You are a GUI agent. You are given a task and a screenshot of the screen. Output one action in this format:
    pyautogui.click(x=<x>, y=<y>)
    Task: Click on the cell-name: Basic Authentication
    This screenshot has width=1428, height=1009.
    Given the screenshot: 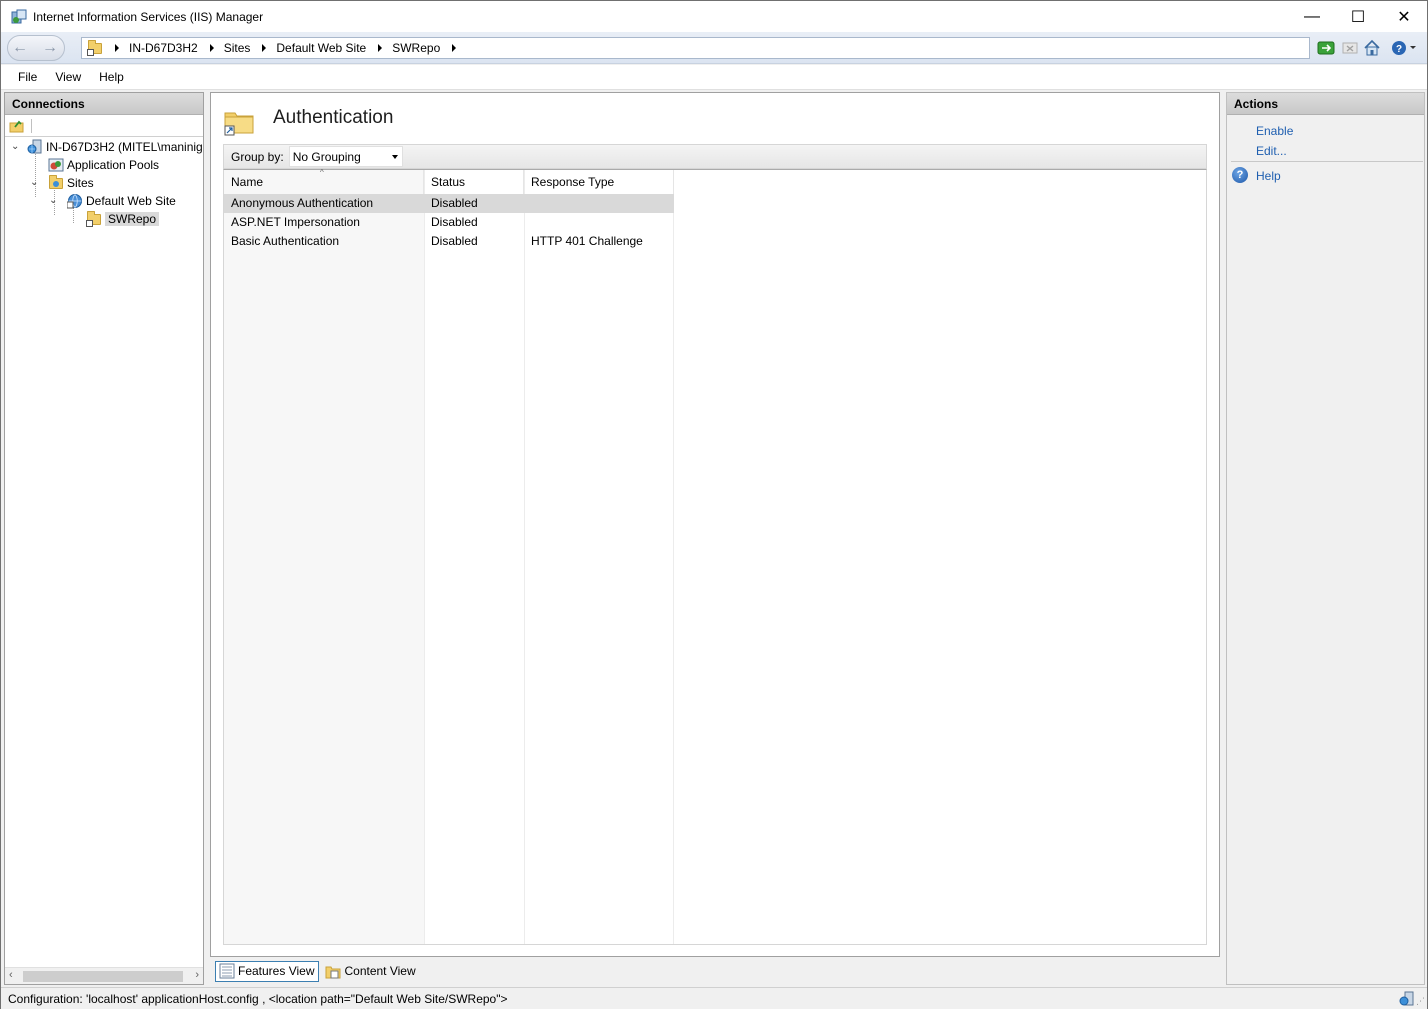 What is the action you would take?
    pyautogui.click(x=285, y=241)
    